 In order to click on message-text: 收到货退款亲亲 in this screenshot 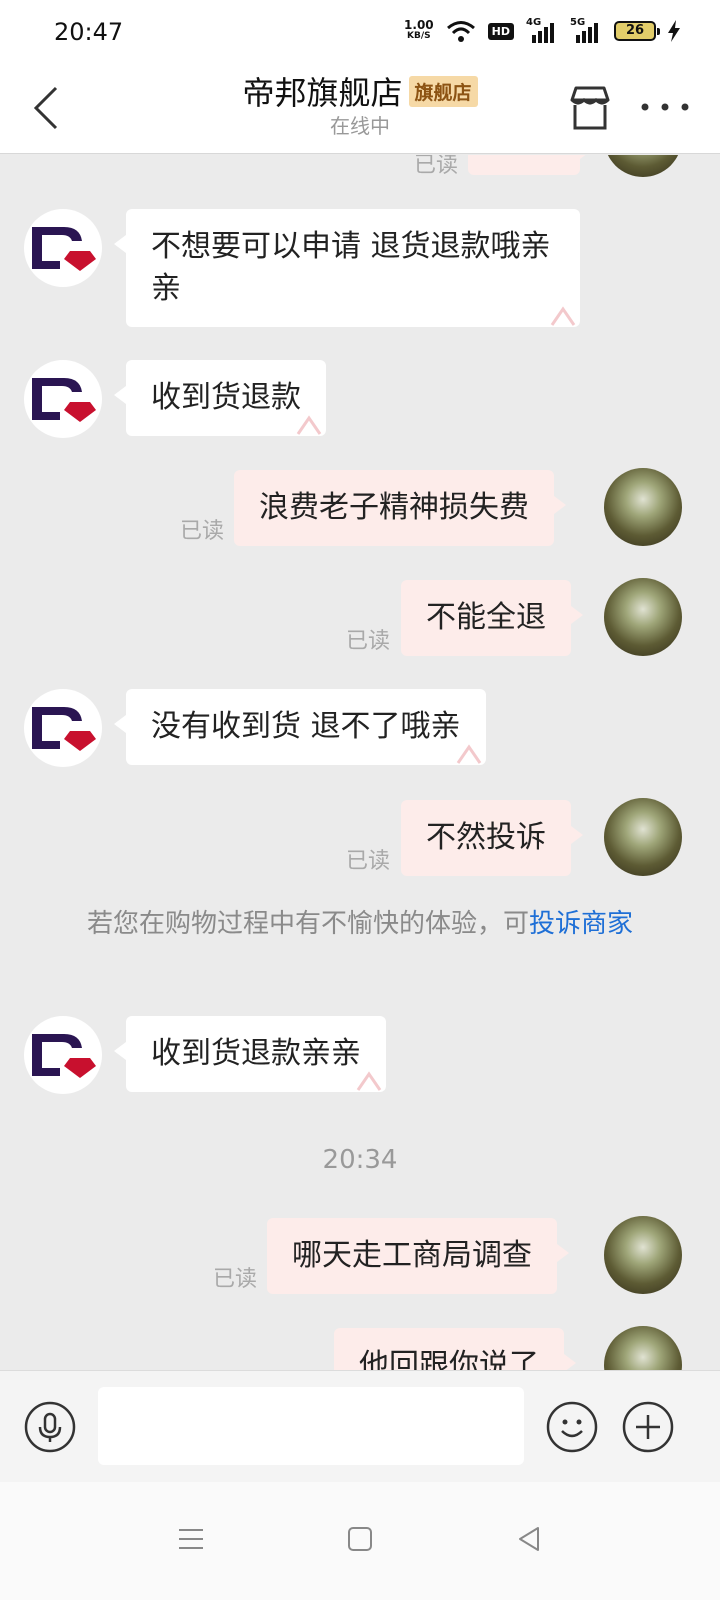, I will do `click(256, 1053)`.